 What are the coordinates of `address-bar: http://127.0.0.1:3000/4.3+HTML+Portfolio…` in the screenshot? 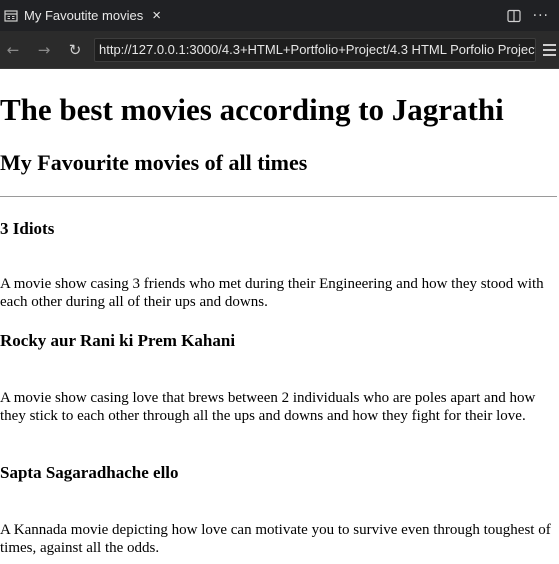 It's located at (315, 49).